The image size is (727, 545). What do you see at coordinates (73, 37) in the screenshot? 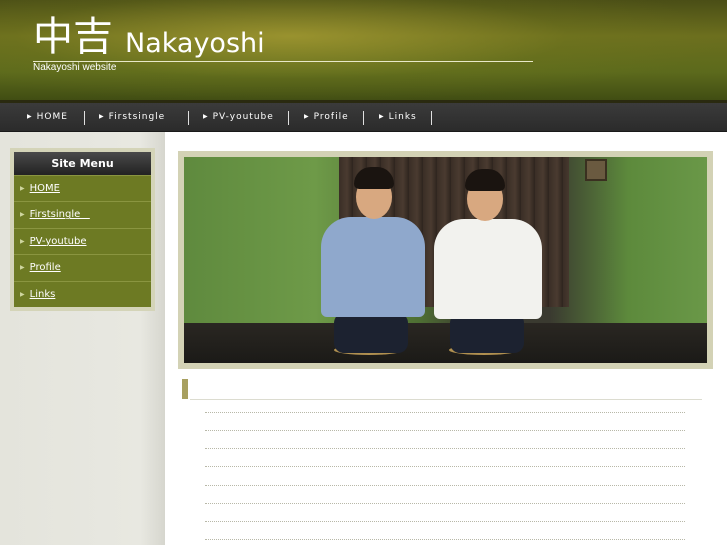
I see `logo-kanji: 中吉` at bounding box center [73, 37].